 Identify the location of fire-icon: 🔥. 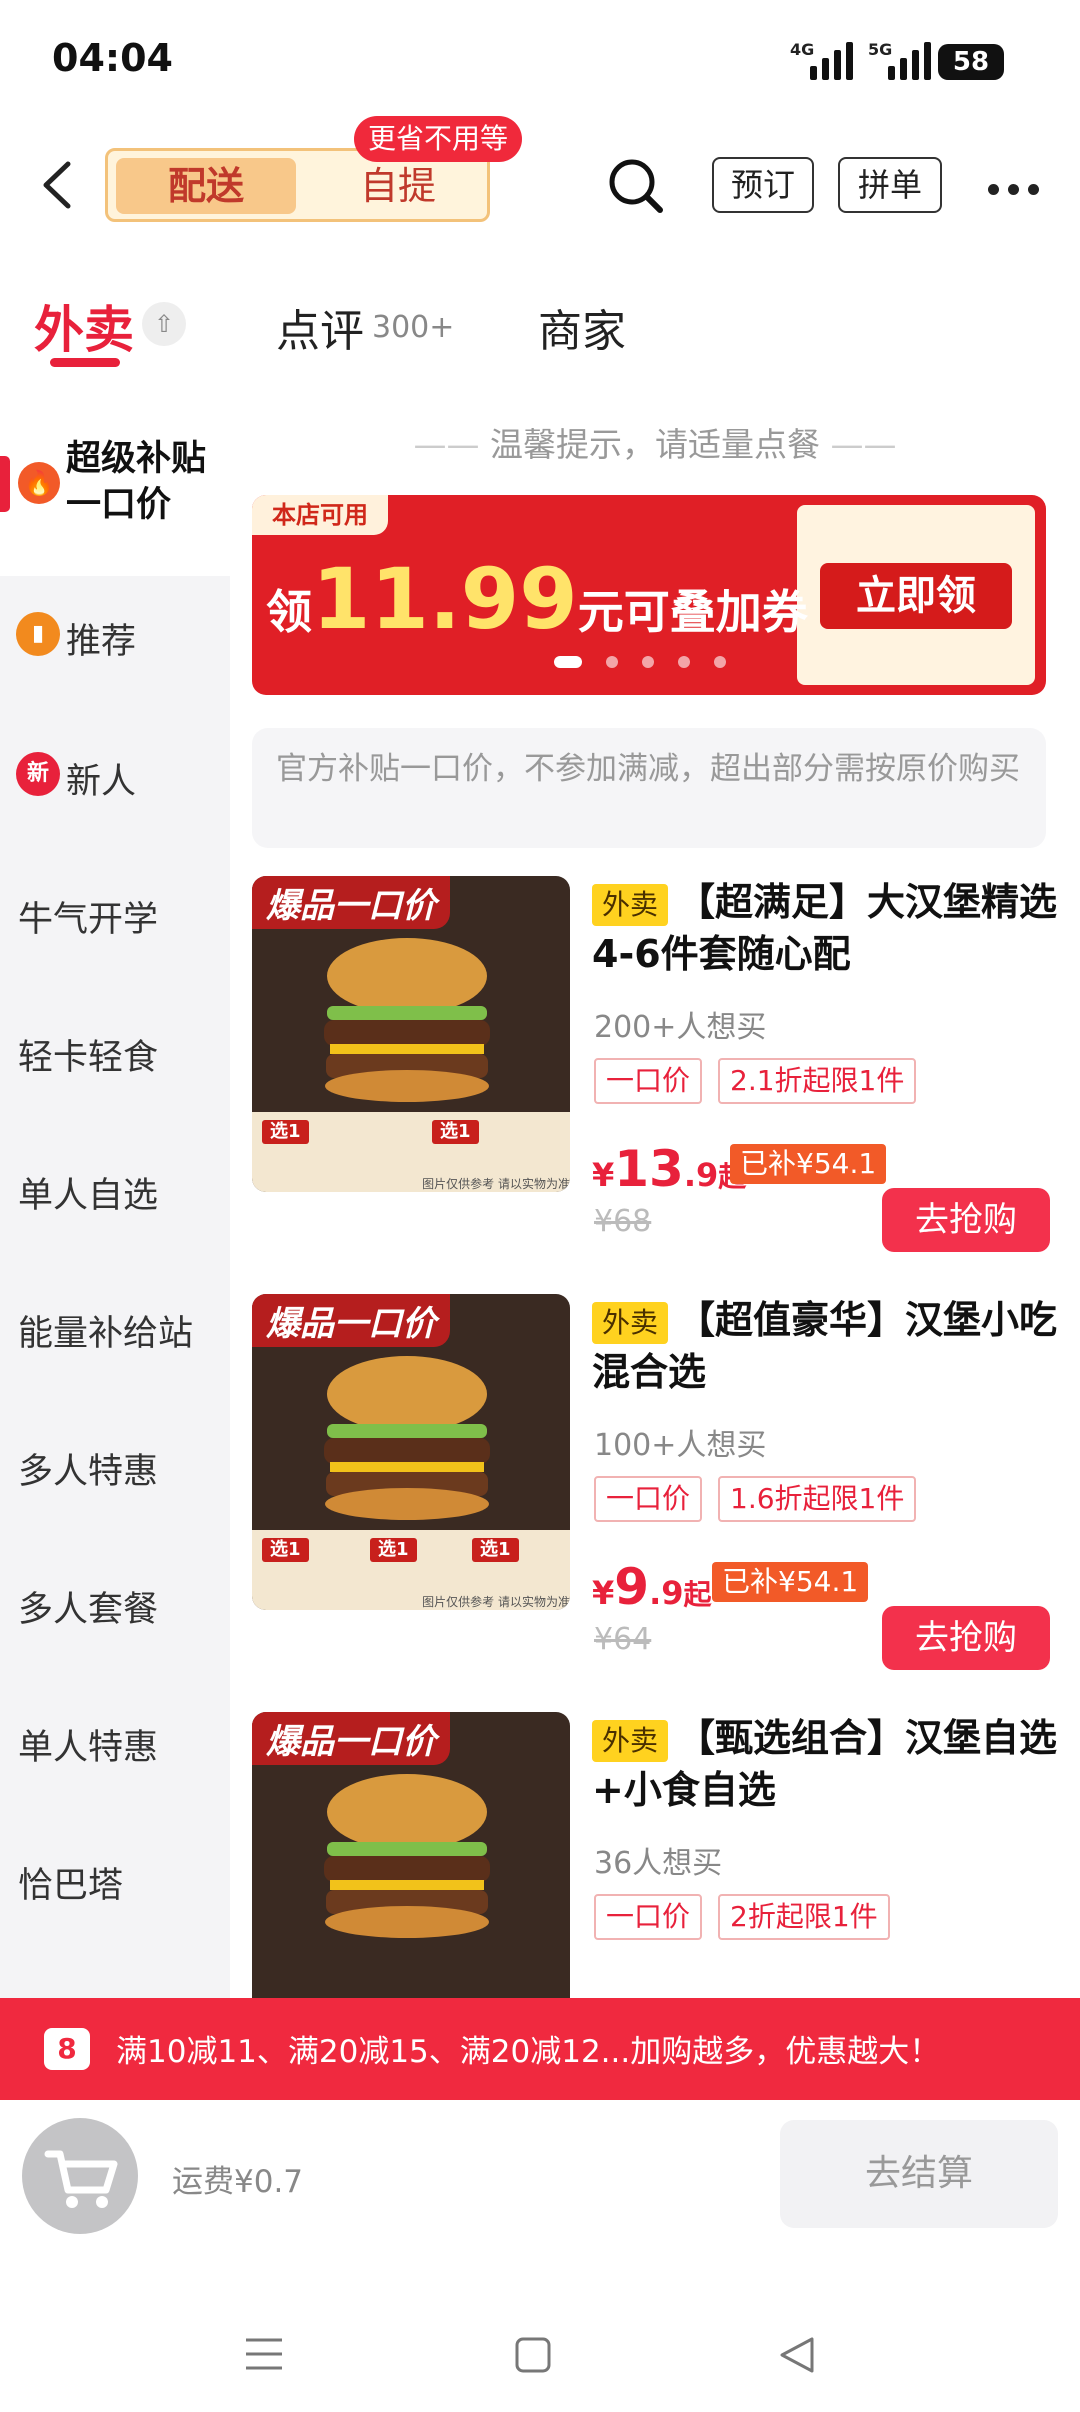
(39, 483).